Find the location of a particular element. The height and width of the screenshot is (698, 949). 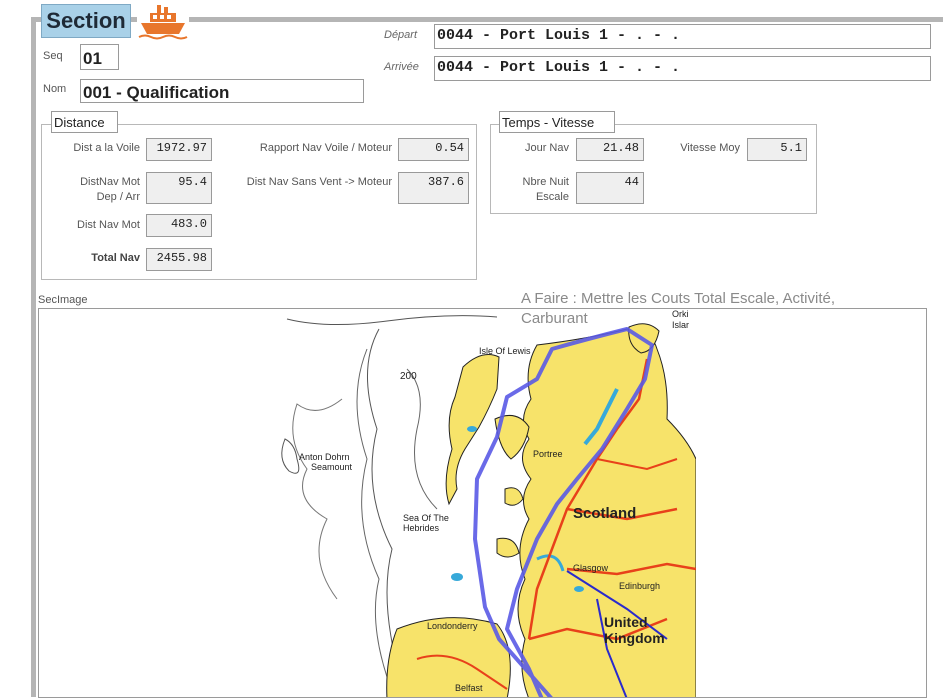

sans-vent-field: 387.6 is located at coordinates (433, 188).